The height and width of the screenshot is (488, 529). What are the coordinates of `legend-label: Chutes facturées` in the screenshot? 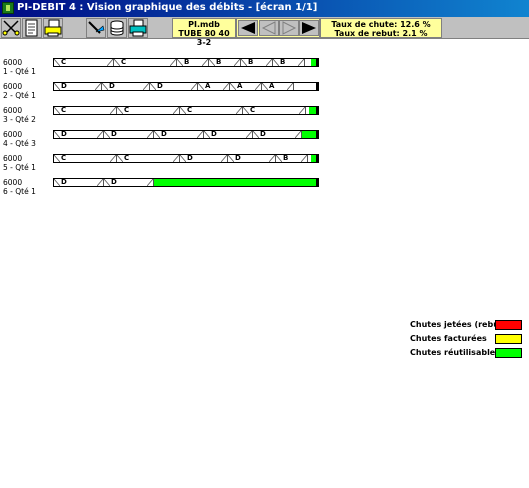 It's located at (448, 338).